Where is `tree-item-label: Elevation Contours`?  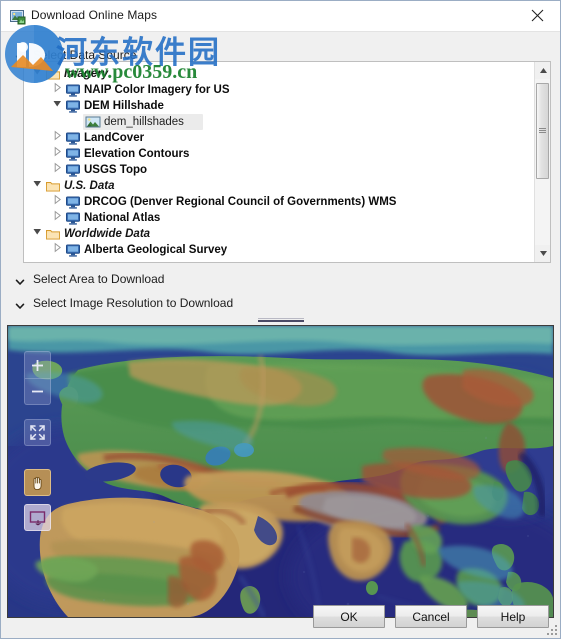
tree-item-label: Elevation Contours is located at coordinates (137, 154).